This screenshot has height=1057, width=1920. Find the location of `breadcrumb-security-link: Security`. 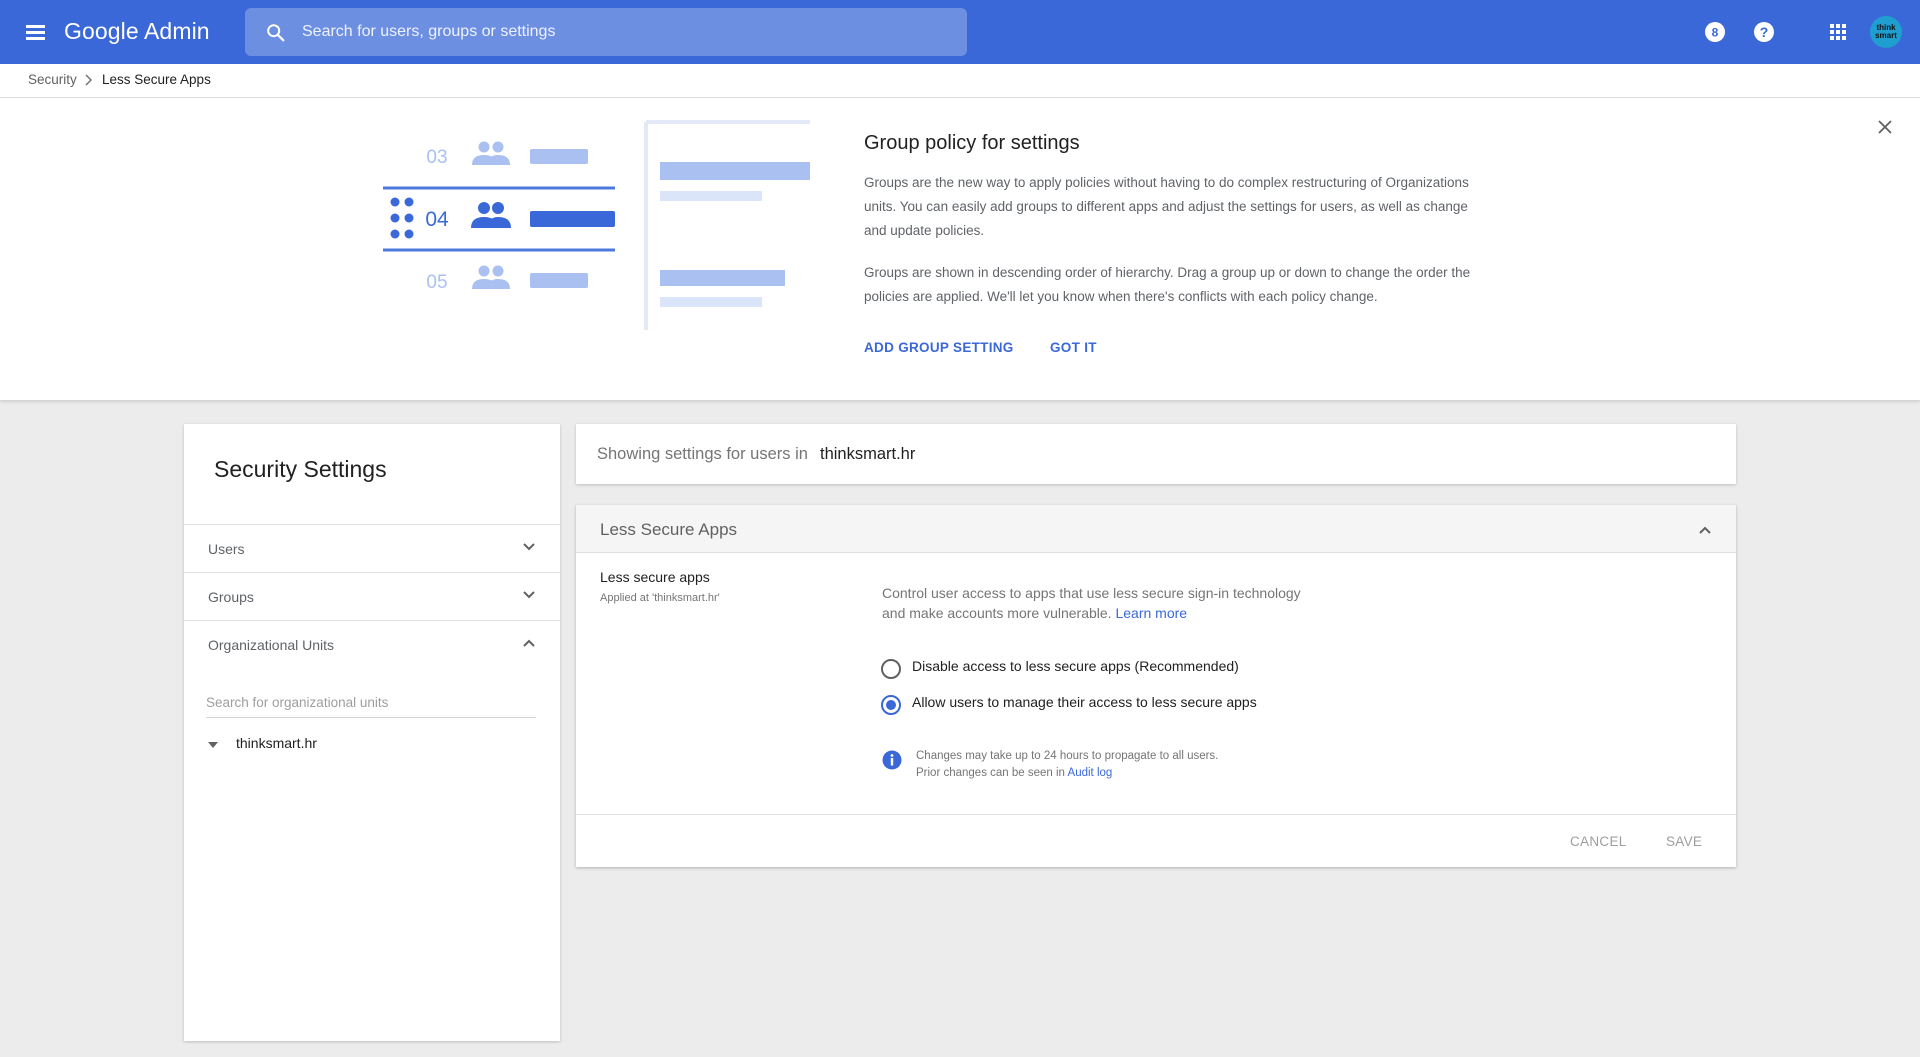

breadcrumb-security-link: Security is located at coordinates (52, 79).